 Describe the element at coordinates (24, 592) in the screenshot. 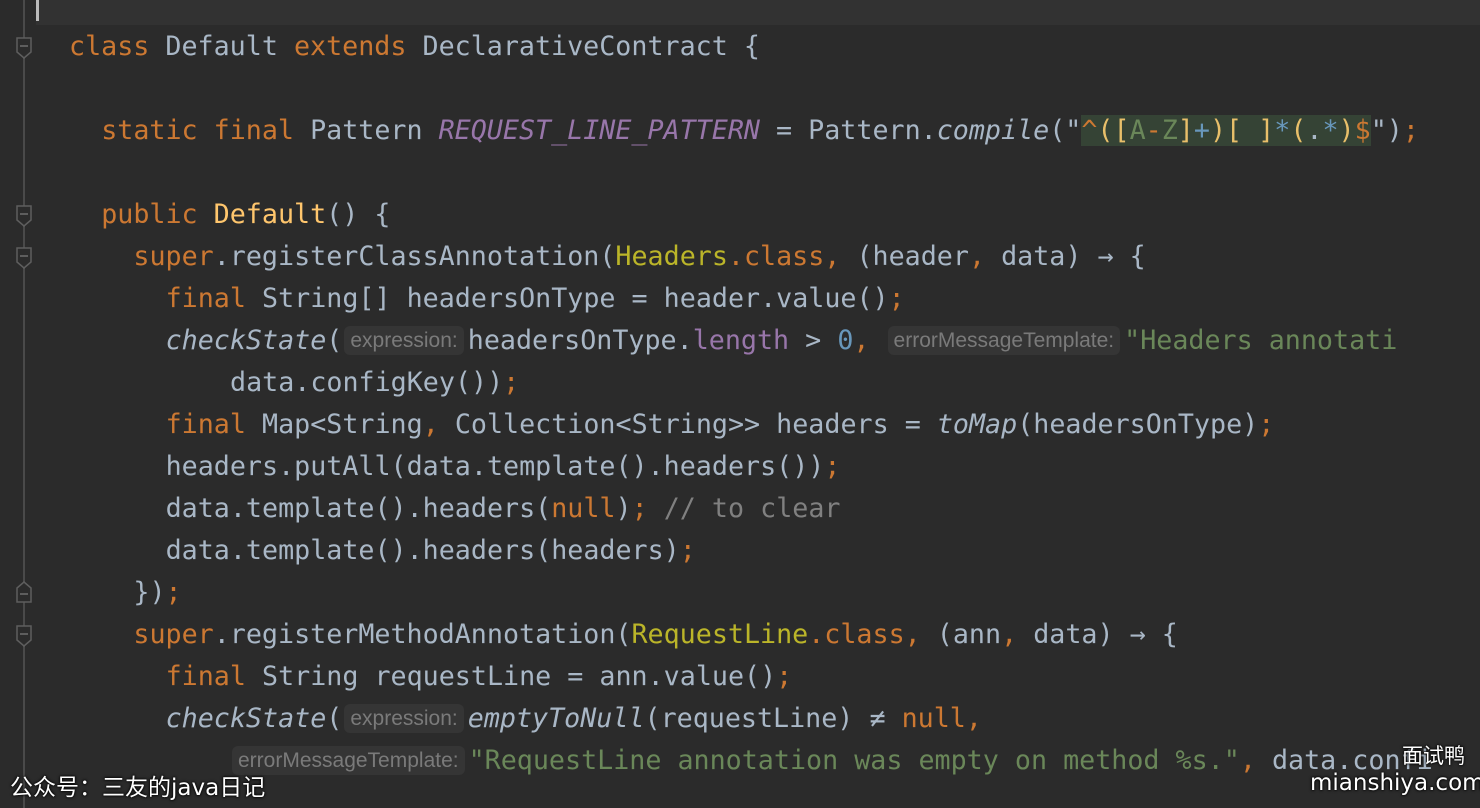

I see `fold-end-icon` at that location.